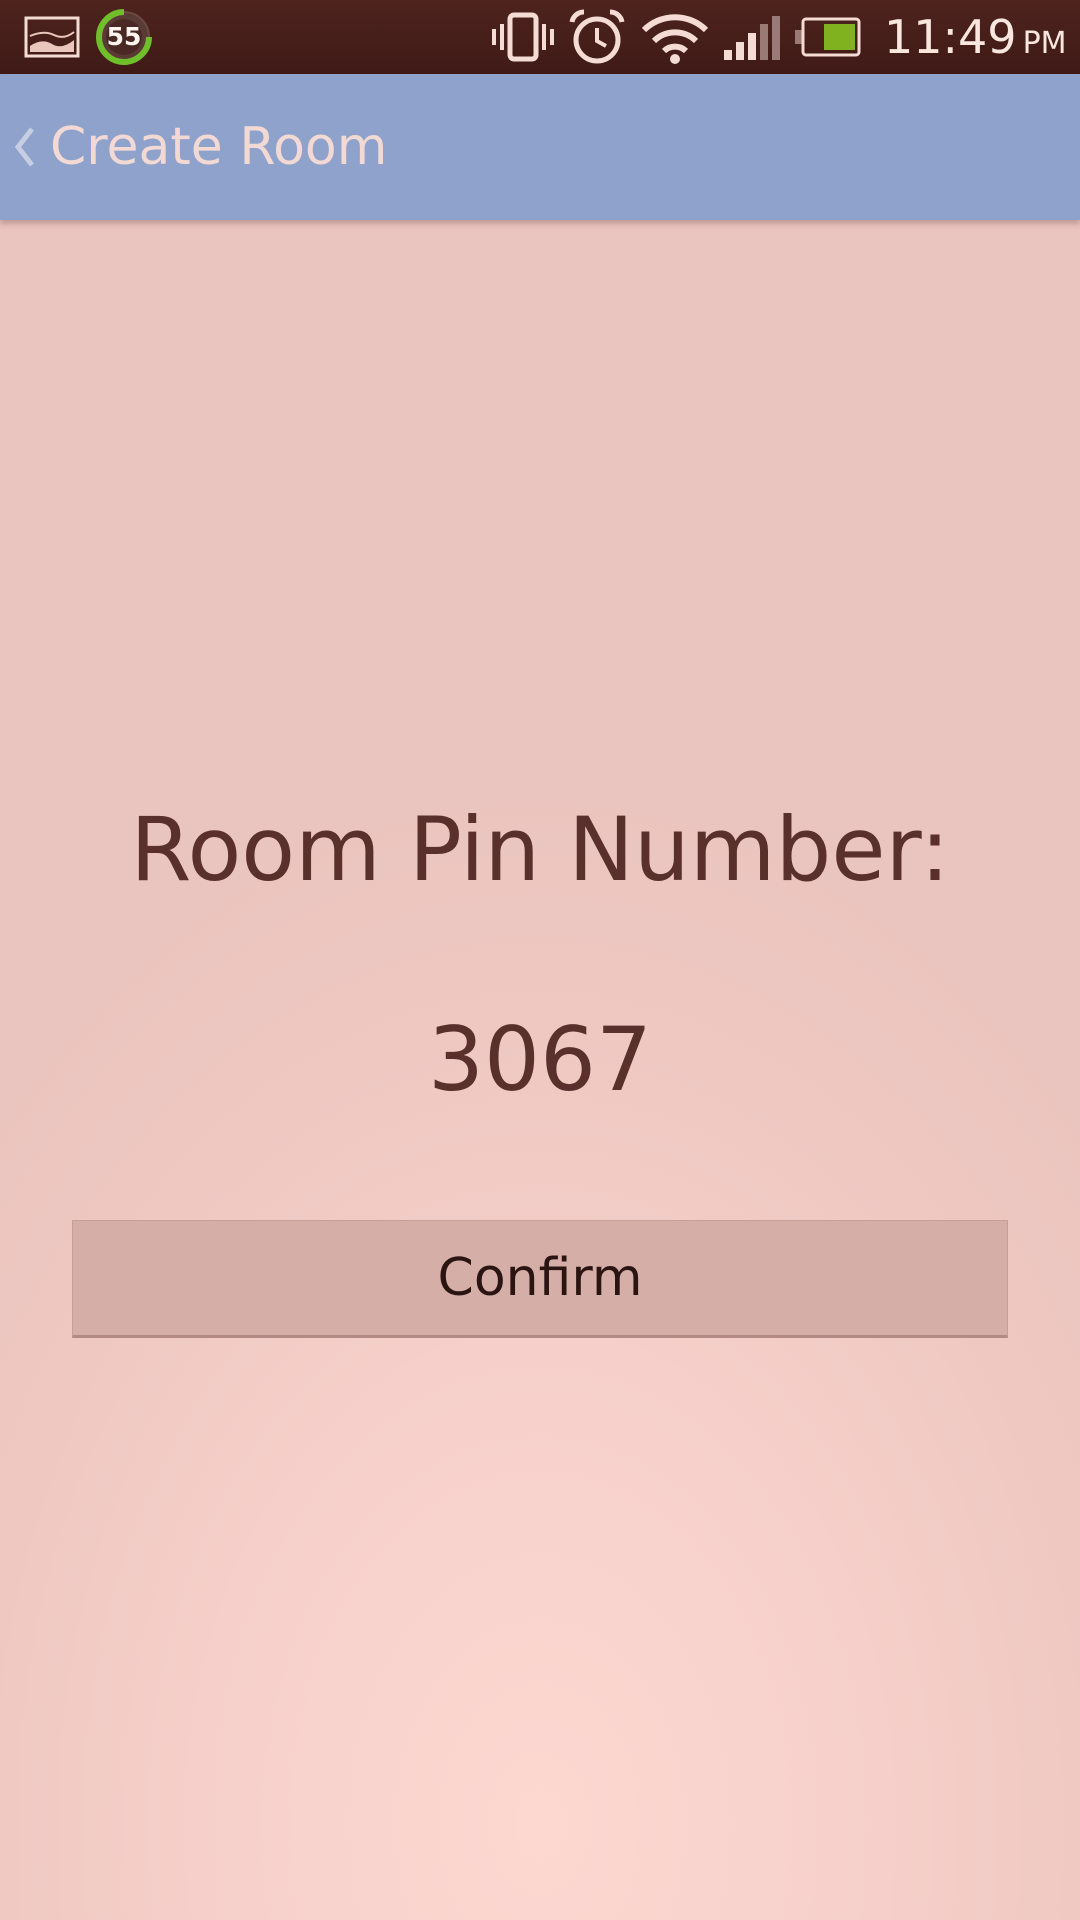 Image resolution: width=1080 pixels, height=1920 pixels. I want to click on alarm-icon, so click(597, 36).